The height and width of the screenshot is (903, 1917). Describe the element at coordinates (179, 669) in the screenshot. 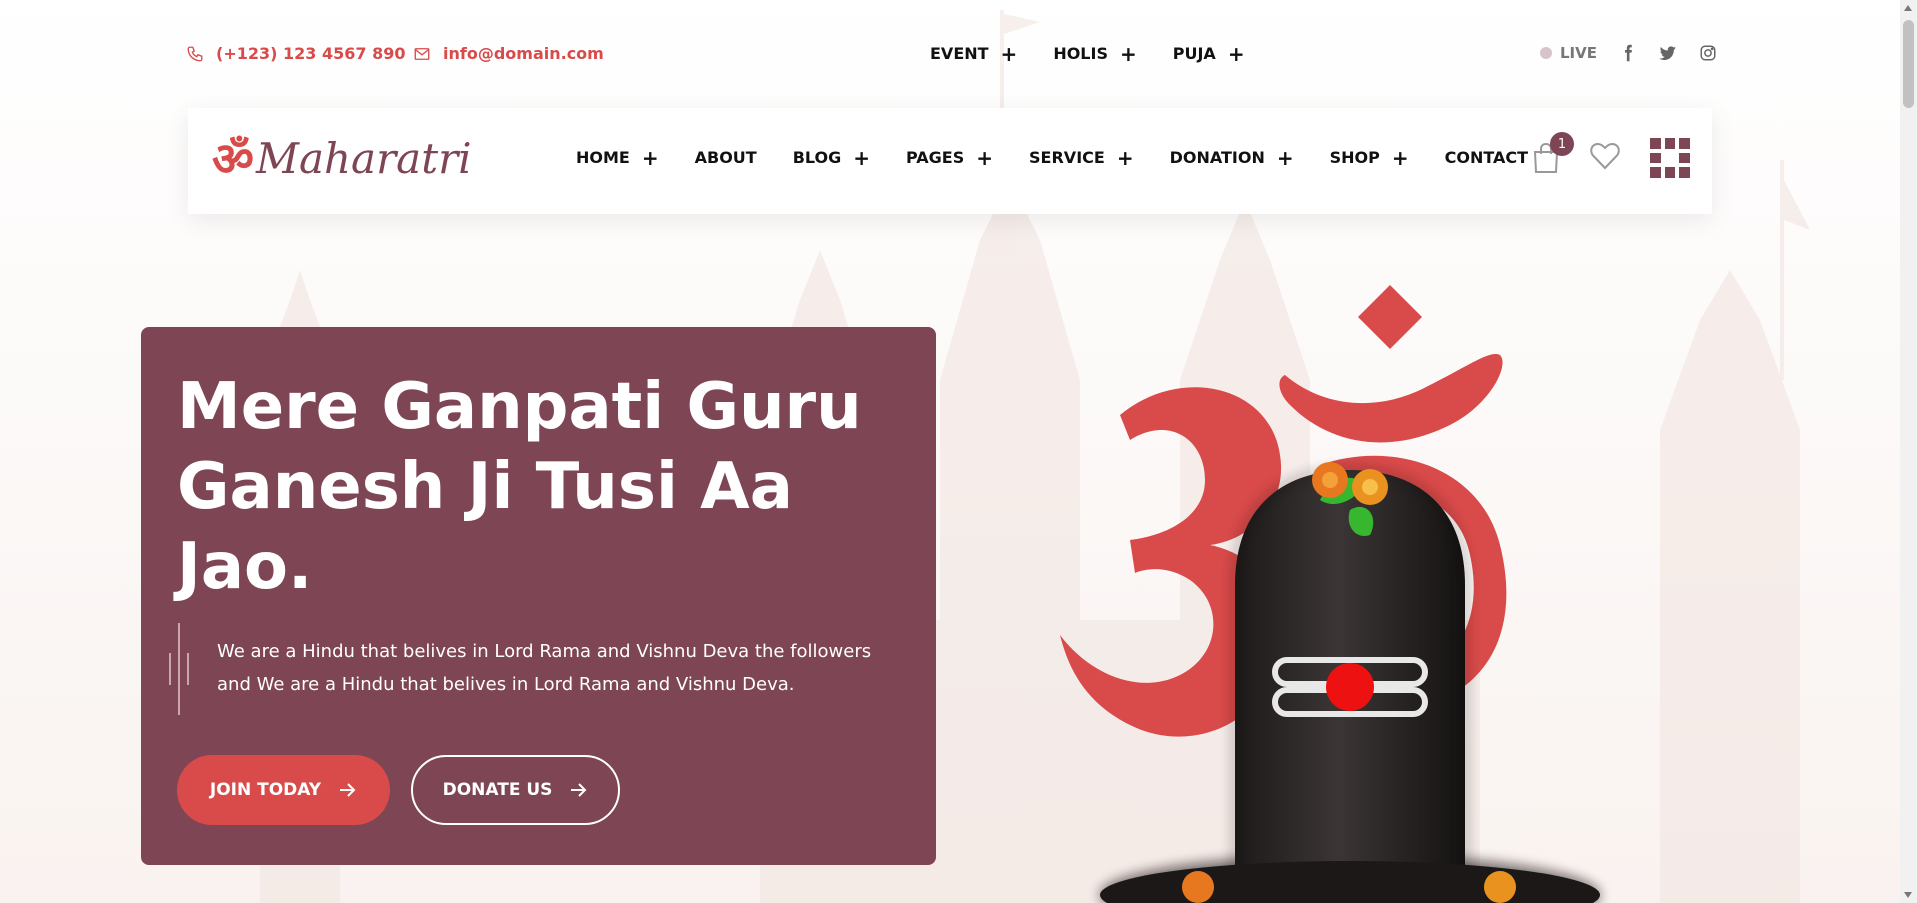

I see `quote-lines-icon` at that location.